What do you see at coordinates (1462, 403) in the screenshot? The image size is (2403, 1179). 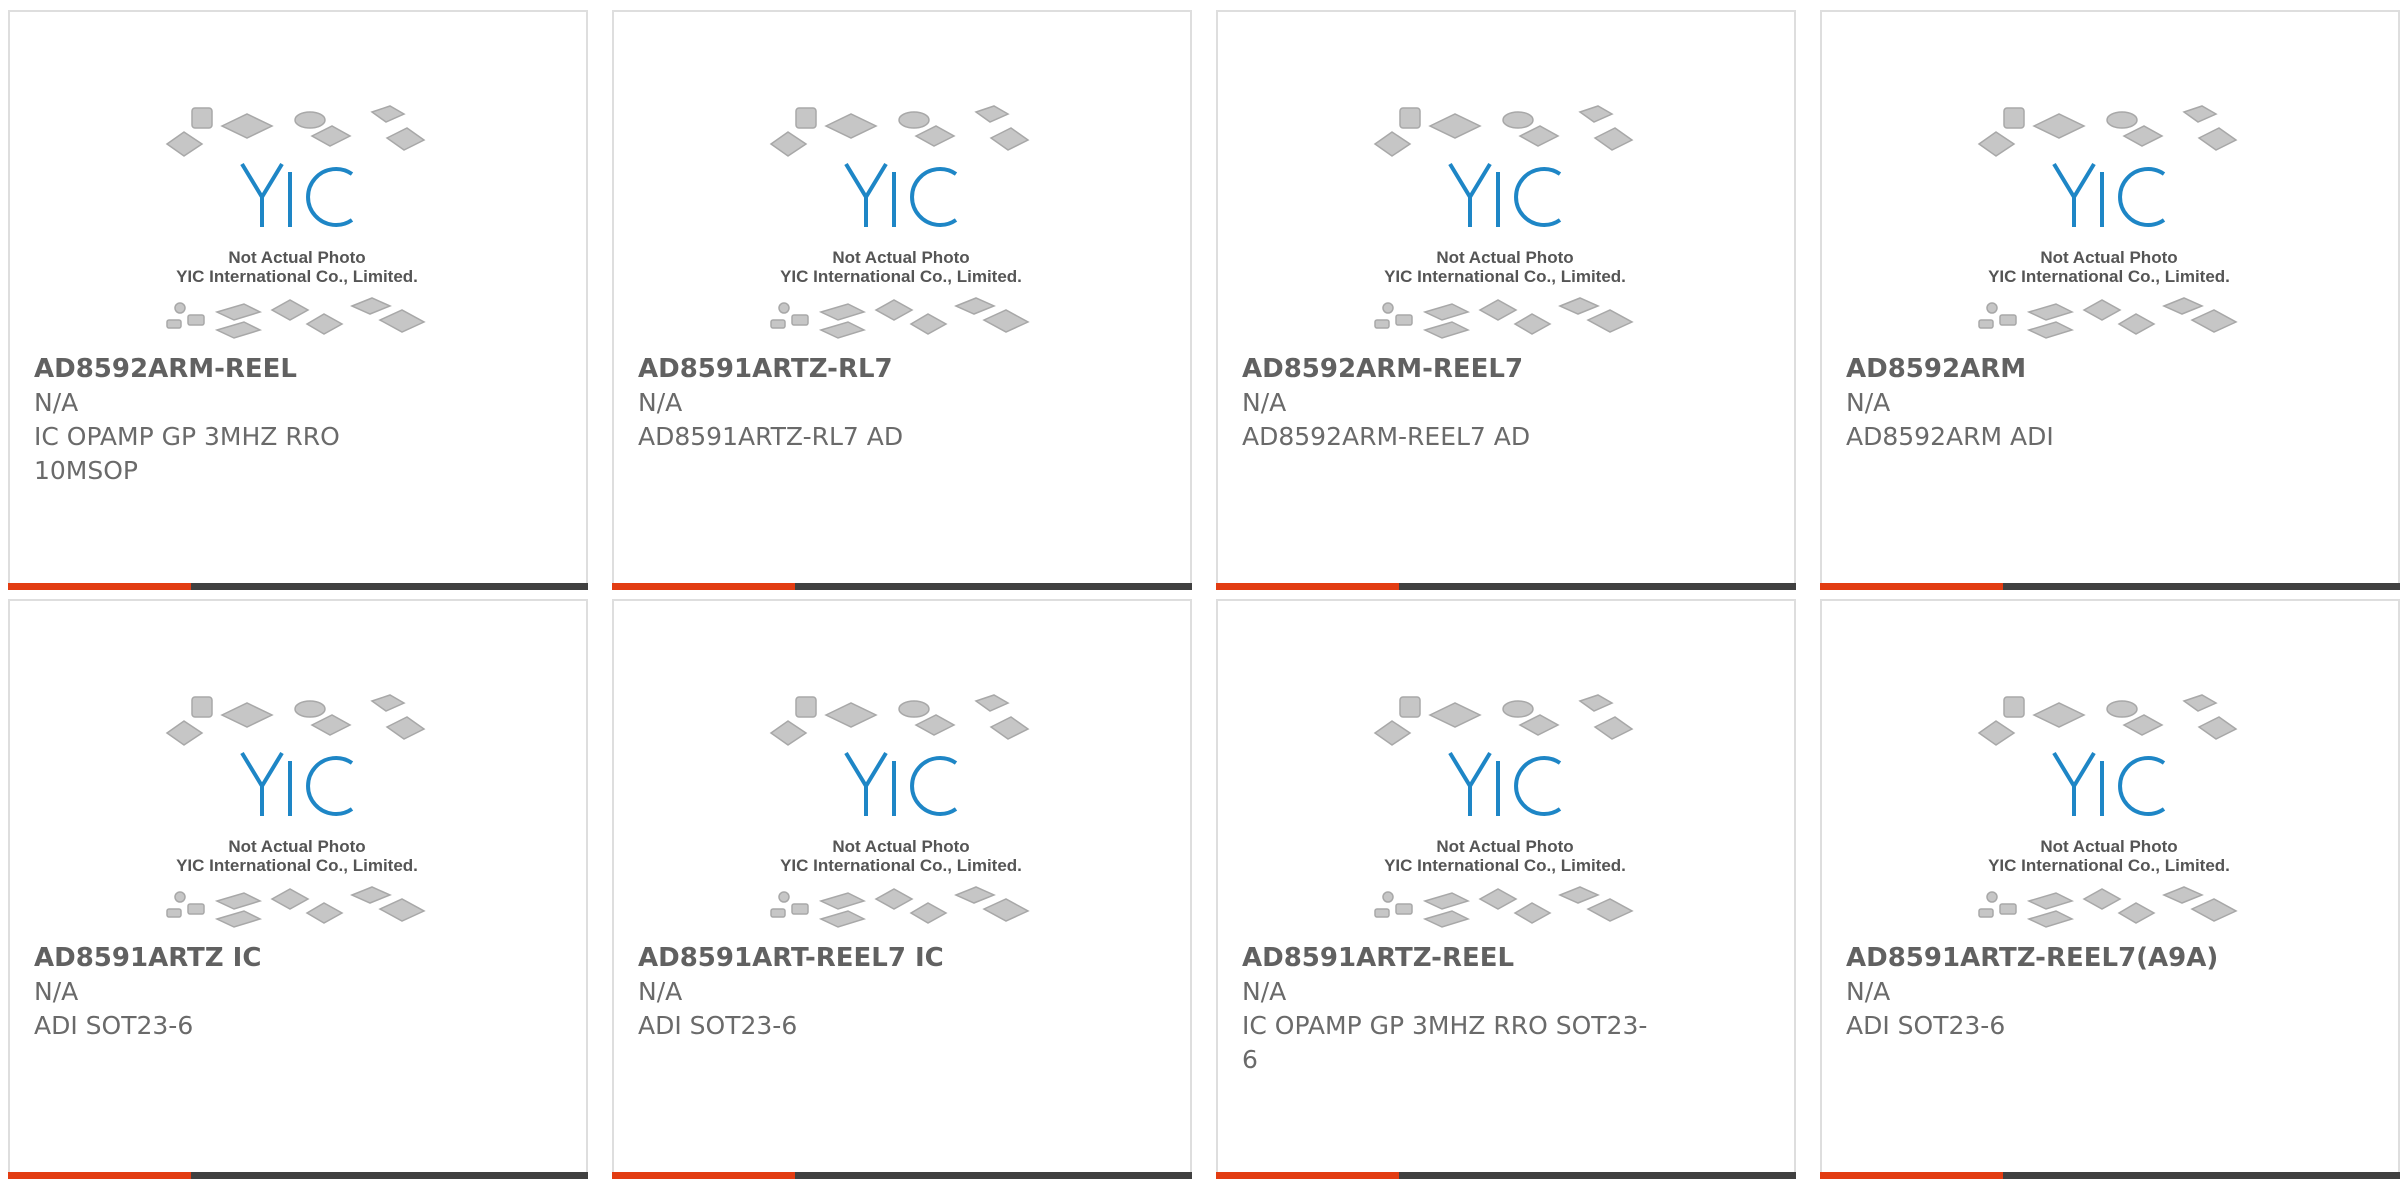 I see `product-info: AD8592ARM-REEL7 N/A AD8592ARM-REEL7 AD` at bounding box center [1462, 403].